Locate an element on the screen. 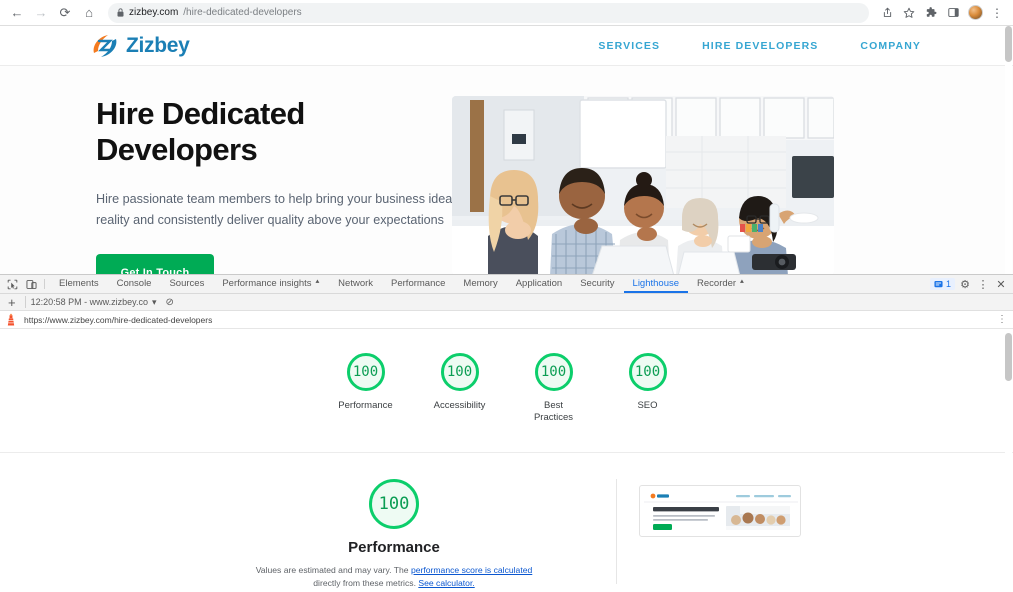 The width and height of the screenshot is (1013, 592). score-label-performance: Performance is located at coordinates (365, 406).